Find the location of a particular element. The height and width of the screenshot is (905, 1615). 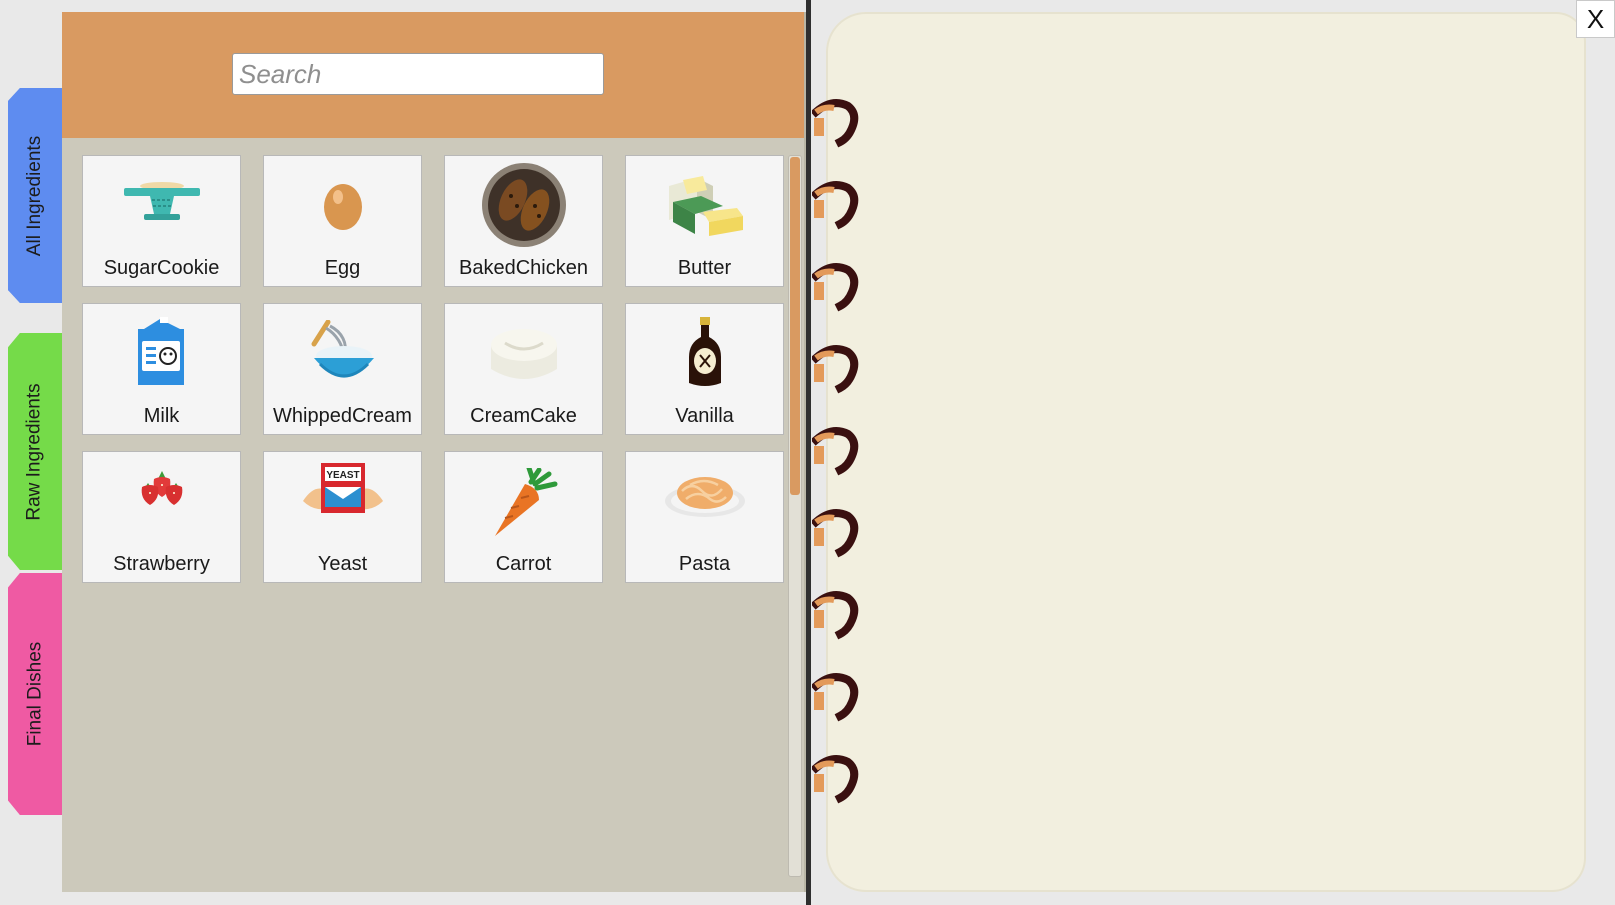

ingredient-card-vanilla: Vanilla is located at coordinates (704, 369).